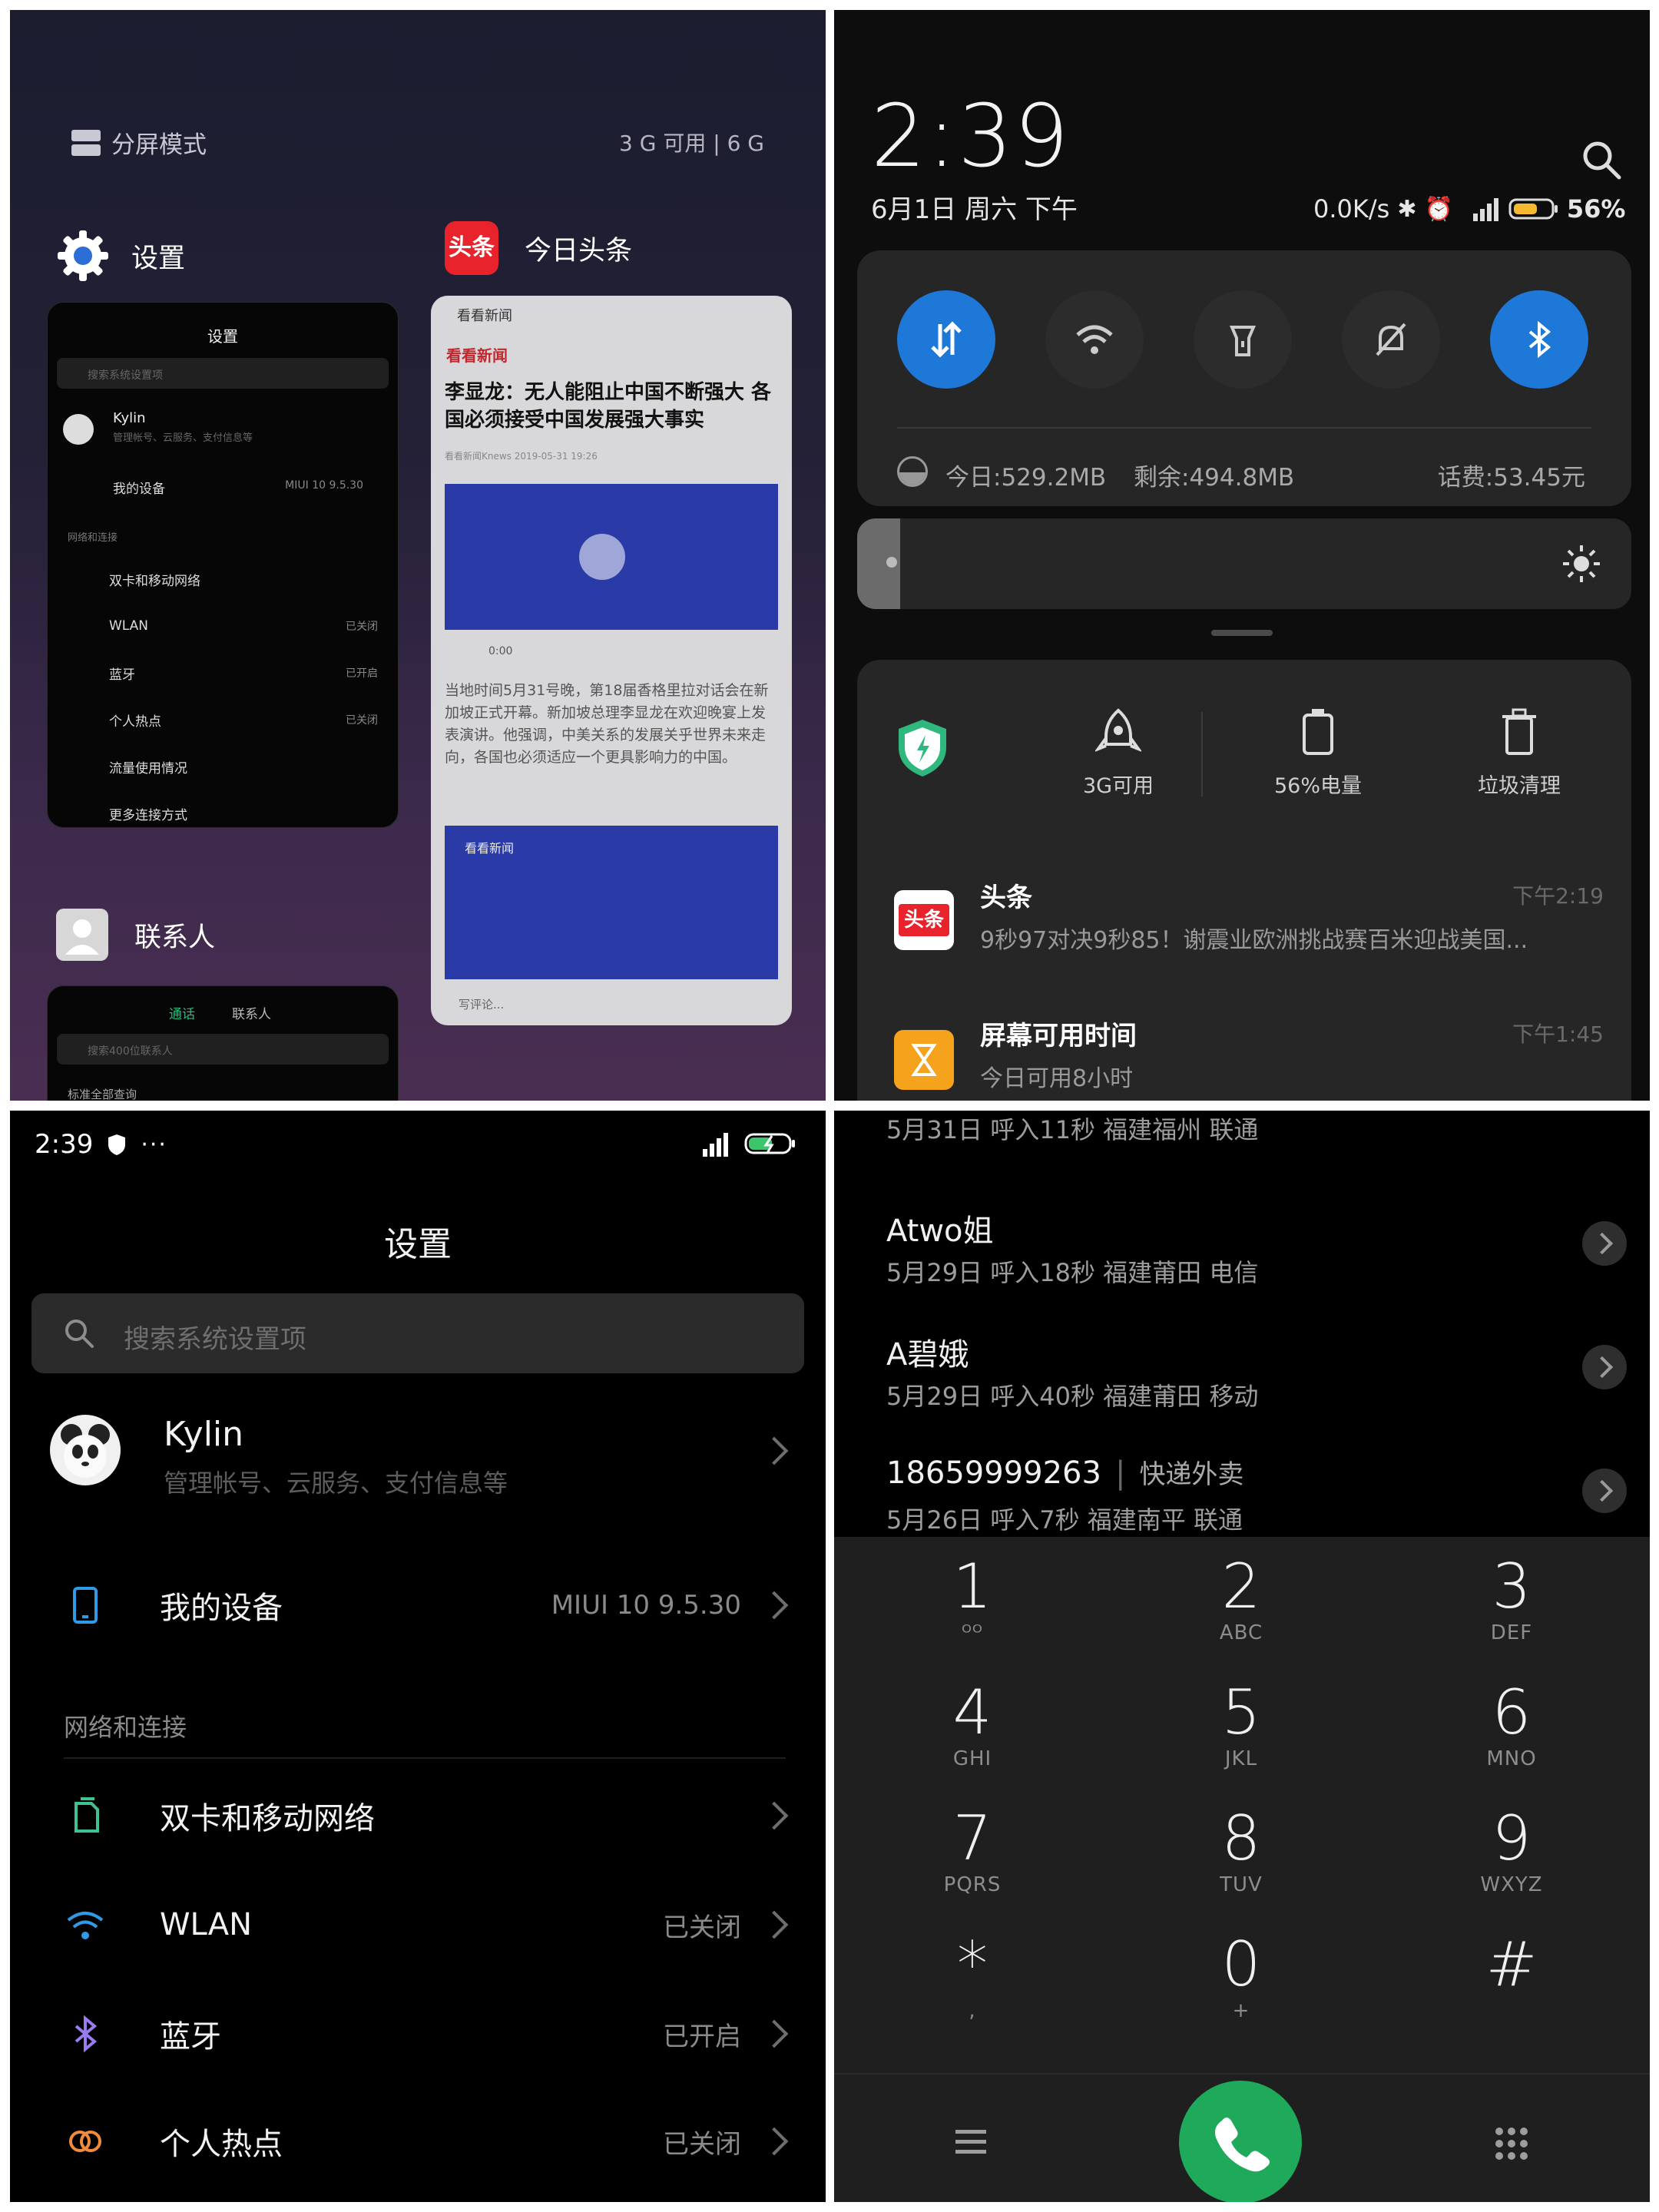  Describe the element at coordinates (418, 1605) in the screenshot. I see `my-device-row: 我的设备 MIUI 10 9.5.30` at that location.